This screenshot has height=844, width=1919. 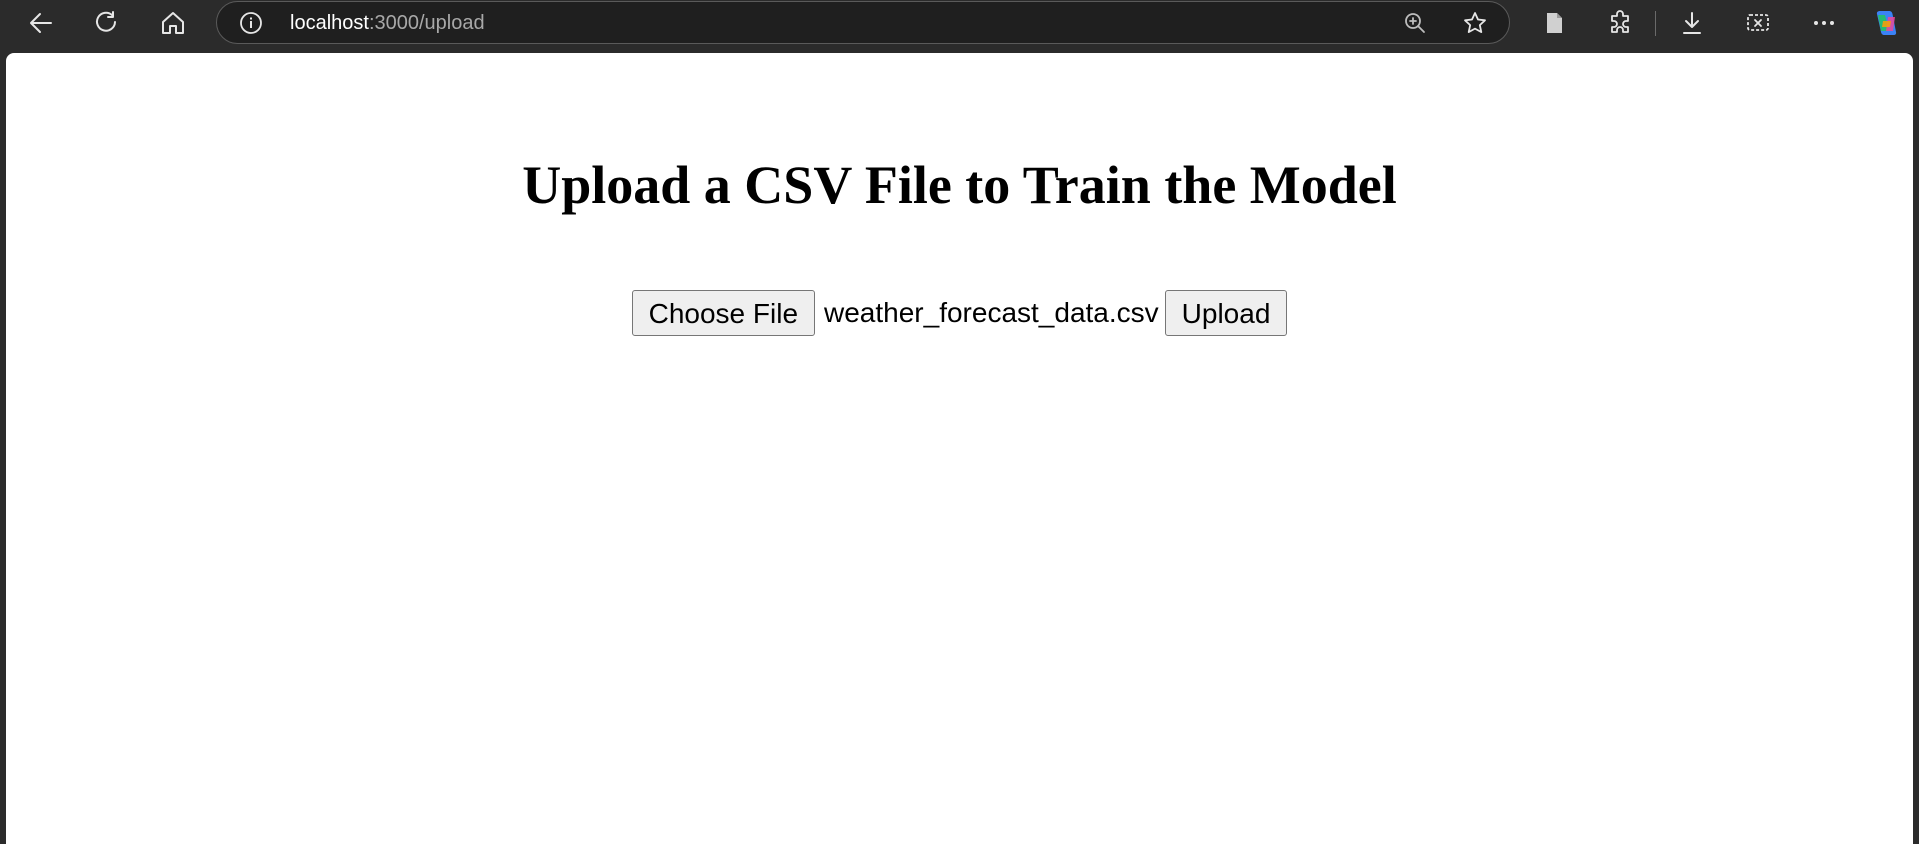 I want to click on choose-file-button: Choose File, so click(x=723, y=313).